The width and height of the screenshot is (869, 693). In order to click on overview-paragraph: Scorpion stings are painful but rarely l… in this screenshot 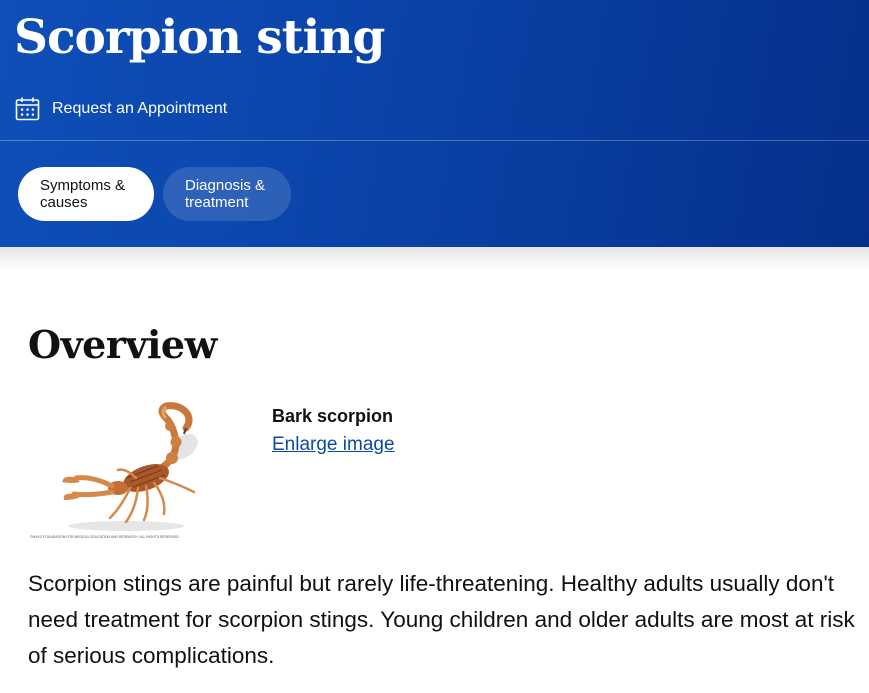, I will do `click(441, 619)`.